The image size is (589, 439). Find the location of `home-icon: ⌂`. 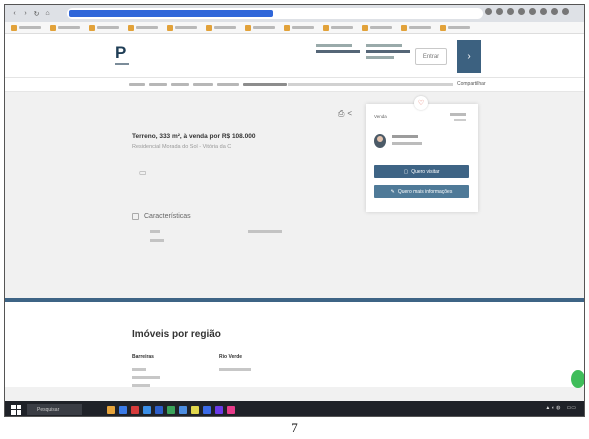

home-icon: ⌂ is located at coordinates (47, 13).